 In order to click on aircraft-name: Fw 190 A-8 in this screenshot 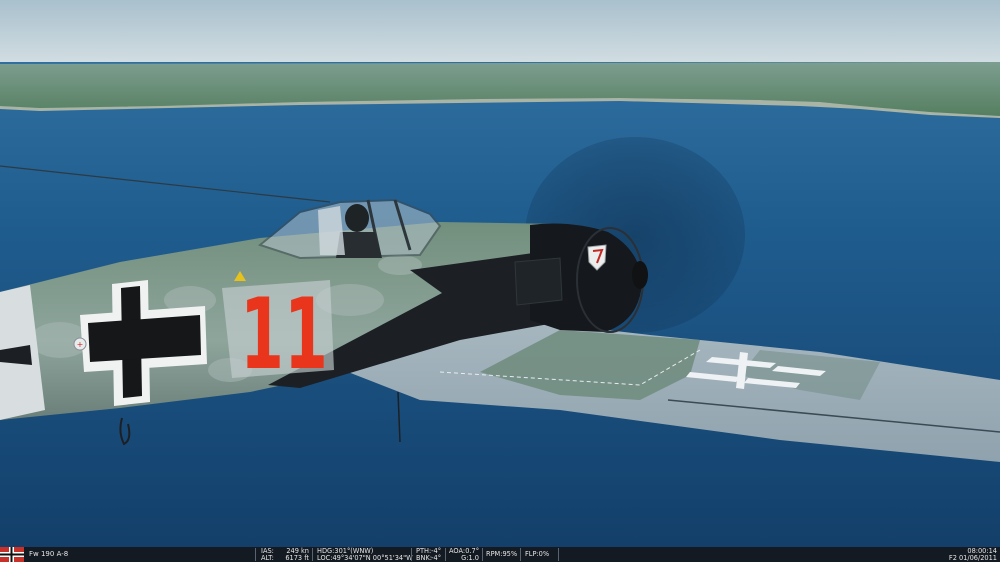, I will do `click(49, 554)`.